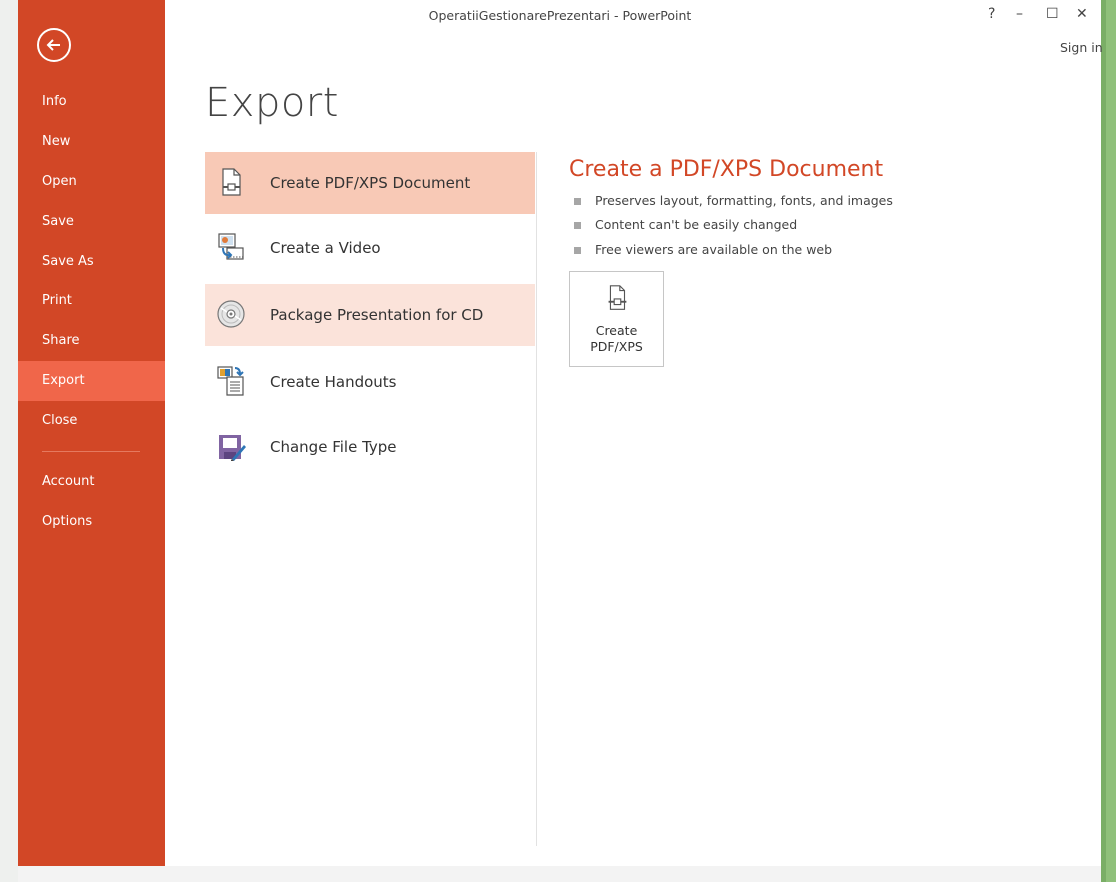 The width and height of the screenshot is (1116, 882). Describe the element at coordinates (272, 103) in the screenshot. I see `page-title: Export` at that location.